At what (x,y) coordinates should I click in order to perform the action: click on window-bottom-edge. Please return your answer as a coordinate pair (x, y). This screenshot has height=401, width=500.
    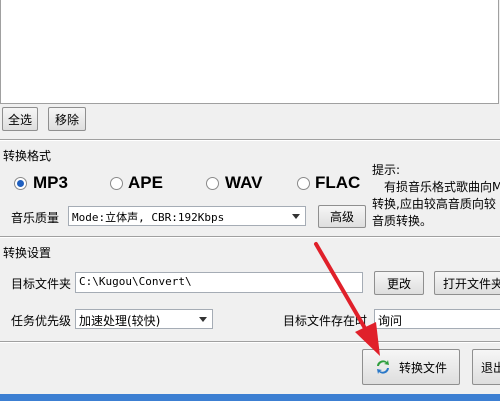
    Looking at the image, I should click on (250, 397).